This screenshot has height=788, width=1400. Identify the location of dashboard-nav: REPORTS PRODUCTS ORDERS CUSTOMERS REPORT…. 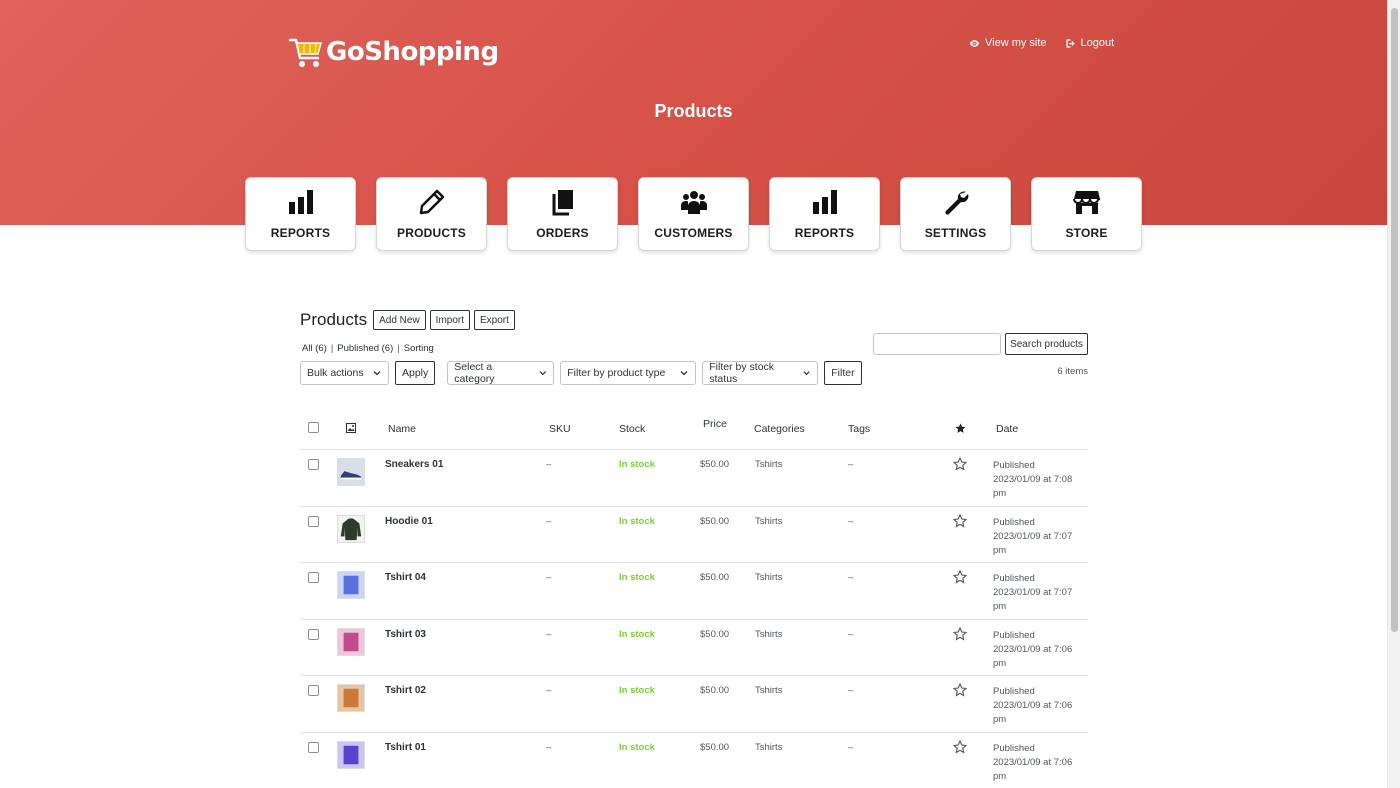
(693, 214).